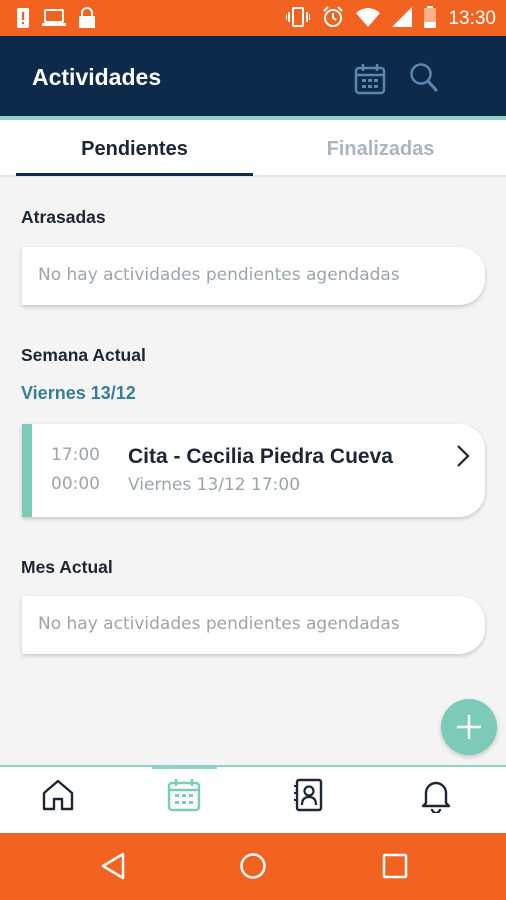 The height and width of the screenshot is (900, 506). Describe the element at coordinates (424, 80) in the screenshot. I see `search-icon` at that location.